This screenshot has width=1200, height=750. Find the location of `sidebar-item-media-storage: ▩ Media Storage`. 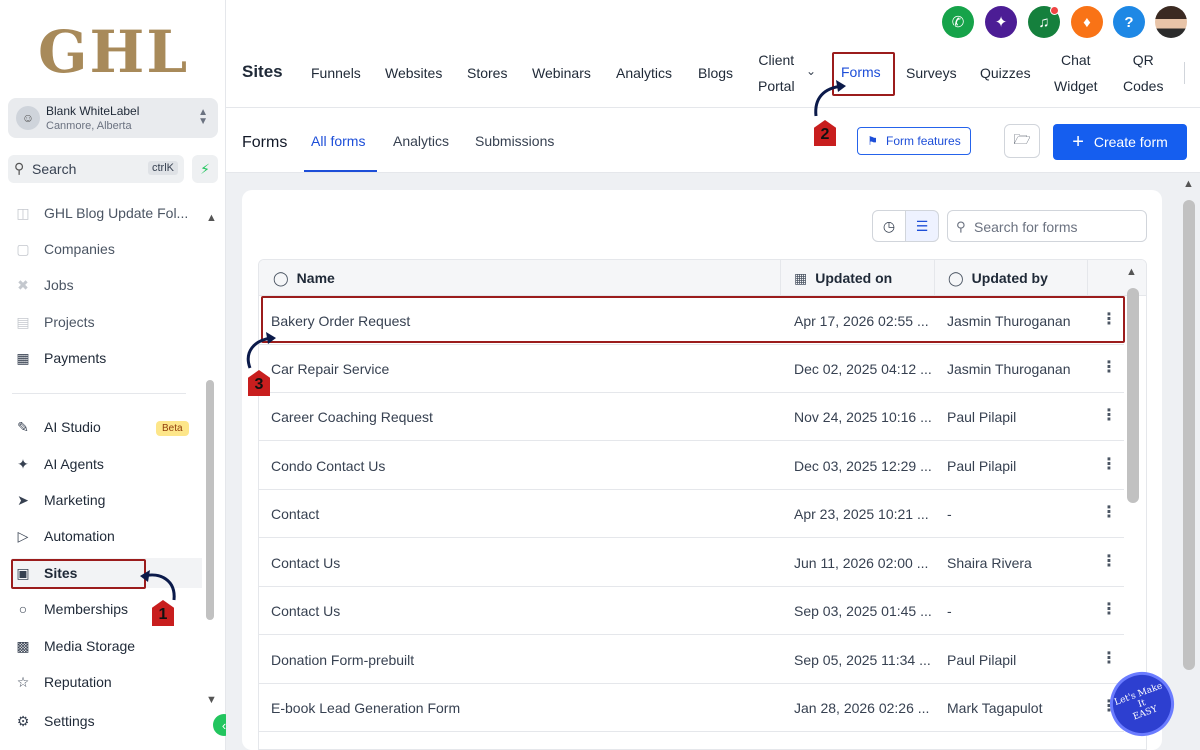

sidebar-item-media-storage: ▩ Media Storage is located at coordinates (107, 646).